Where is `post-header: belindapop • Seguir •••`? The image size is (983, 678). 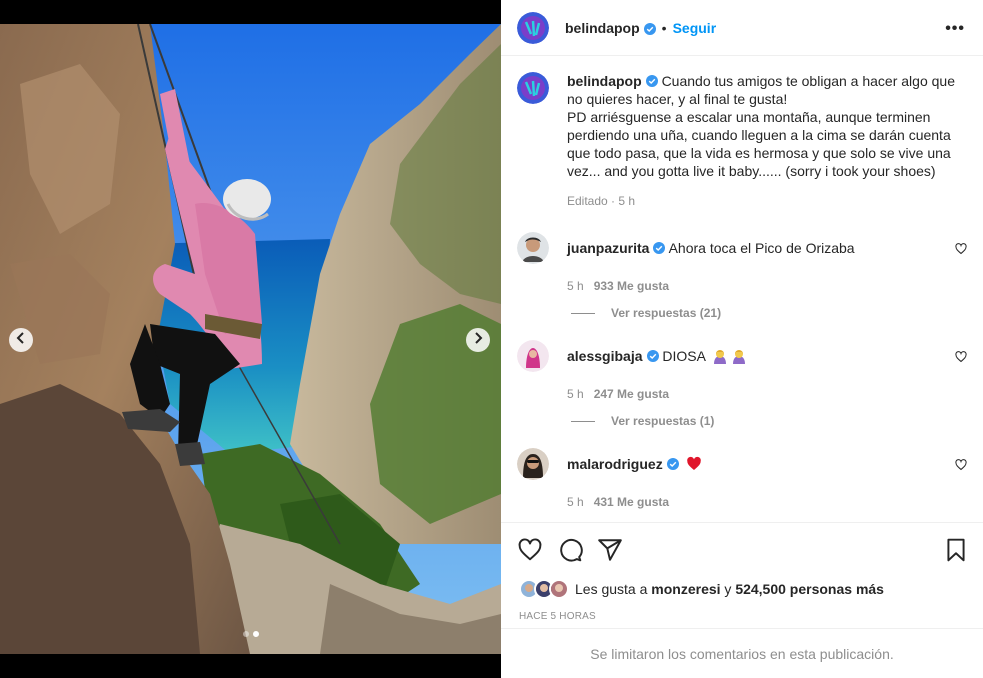
post-header: belindapop • Seguir ••• is located at coordinates (742, 28).